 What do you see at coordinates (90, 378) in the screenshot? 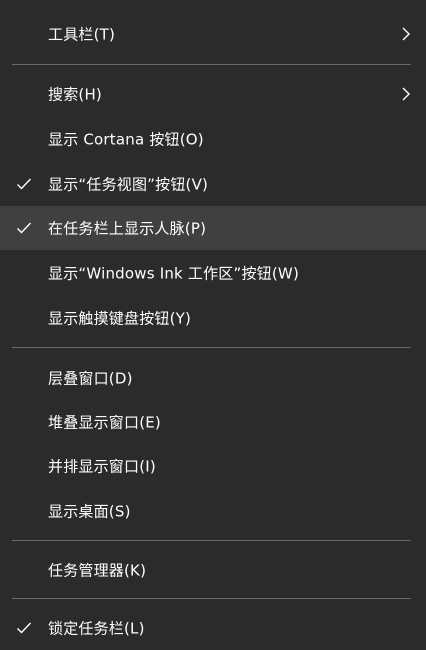
I see `menu-item-label: 层叠窗口(D)` at bounding box center [90, 378].